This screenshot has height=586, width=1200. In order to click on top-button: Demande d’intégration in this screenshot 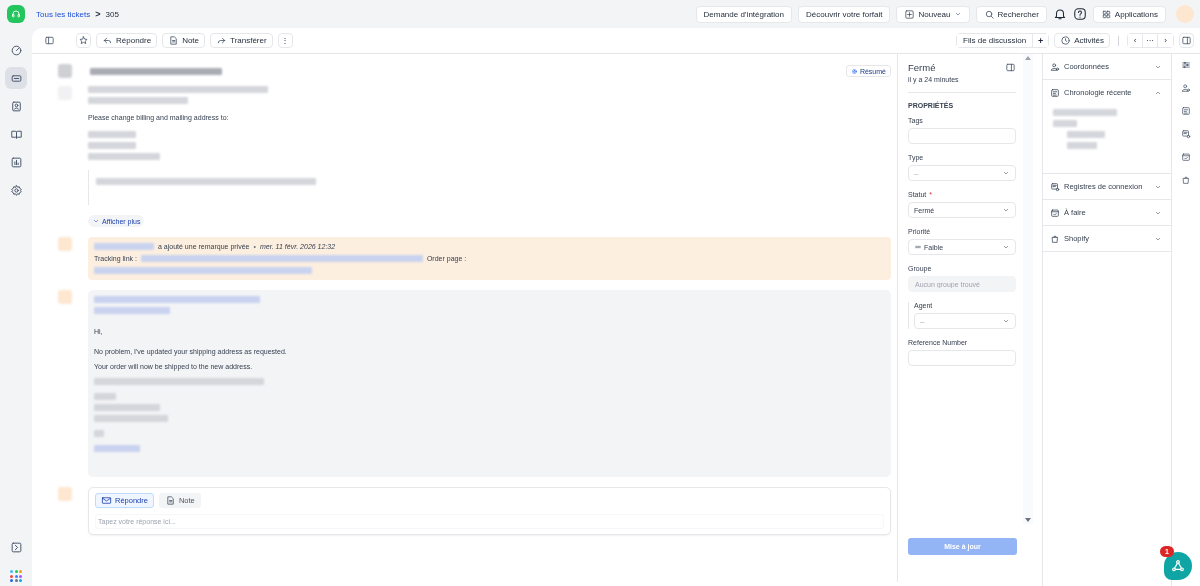, I will do `click(743, 14)`.